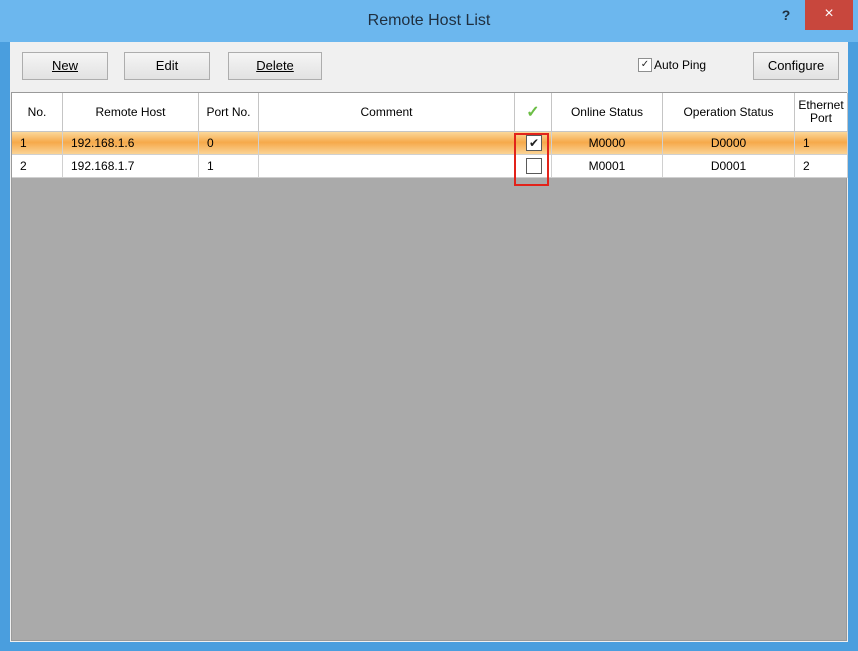 The height and width of the screenshot is (651, 858). What do you see at coordinates (387, 112) in the screenshot?
I see `column-header-comment: Comment` at bounding box center [387, 112].